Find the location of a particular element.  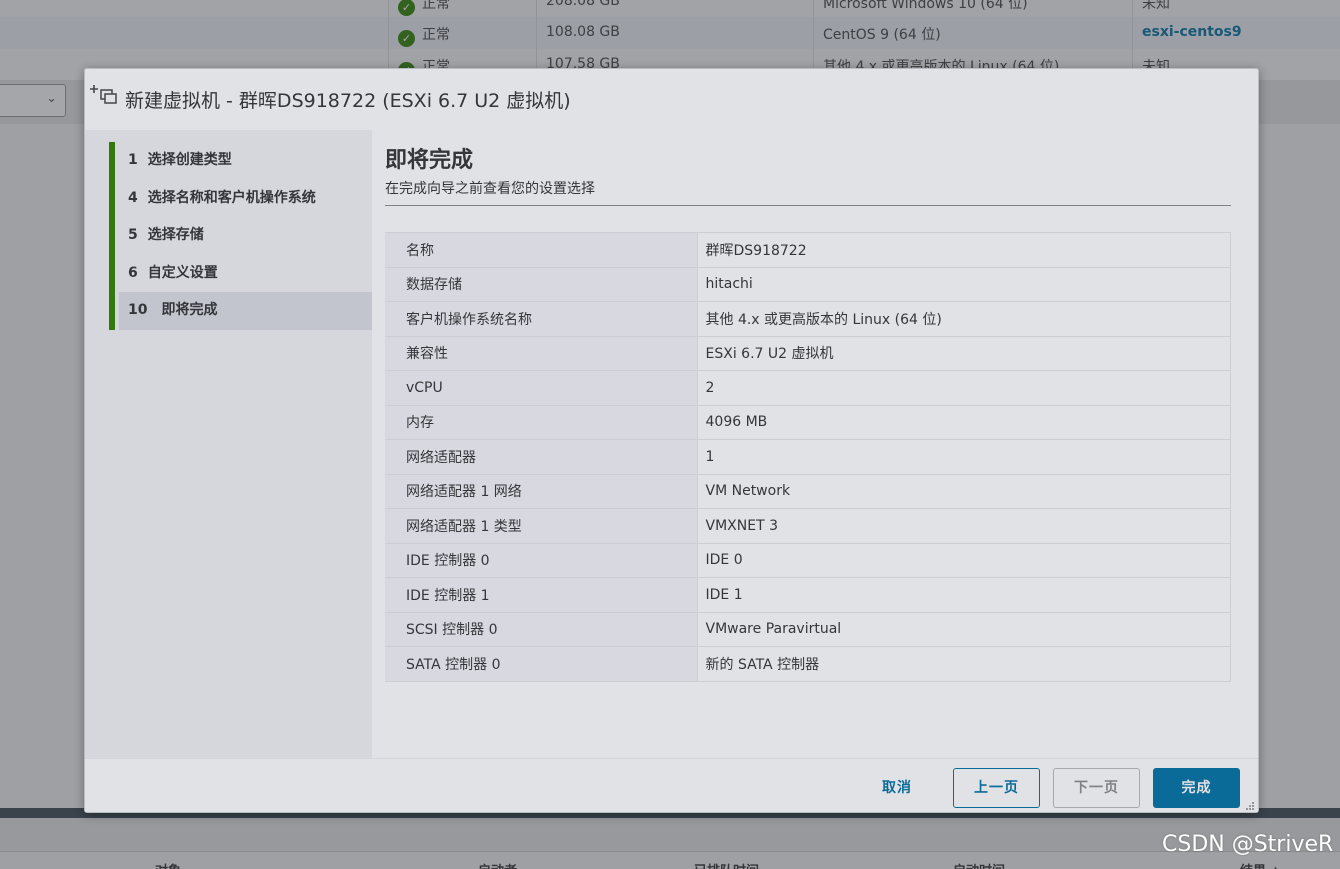

summary-row: 名称 群晖DS918722 is located at coordinates (808, 250).